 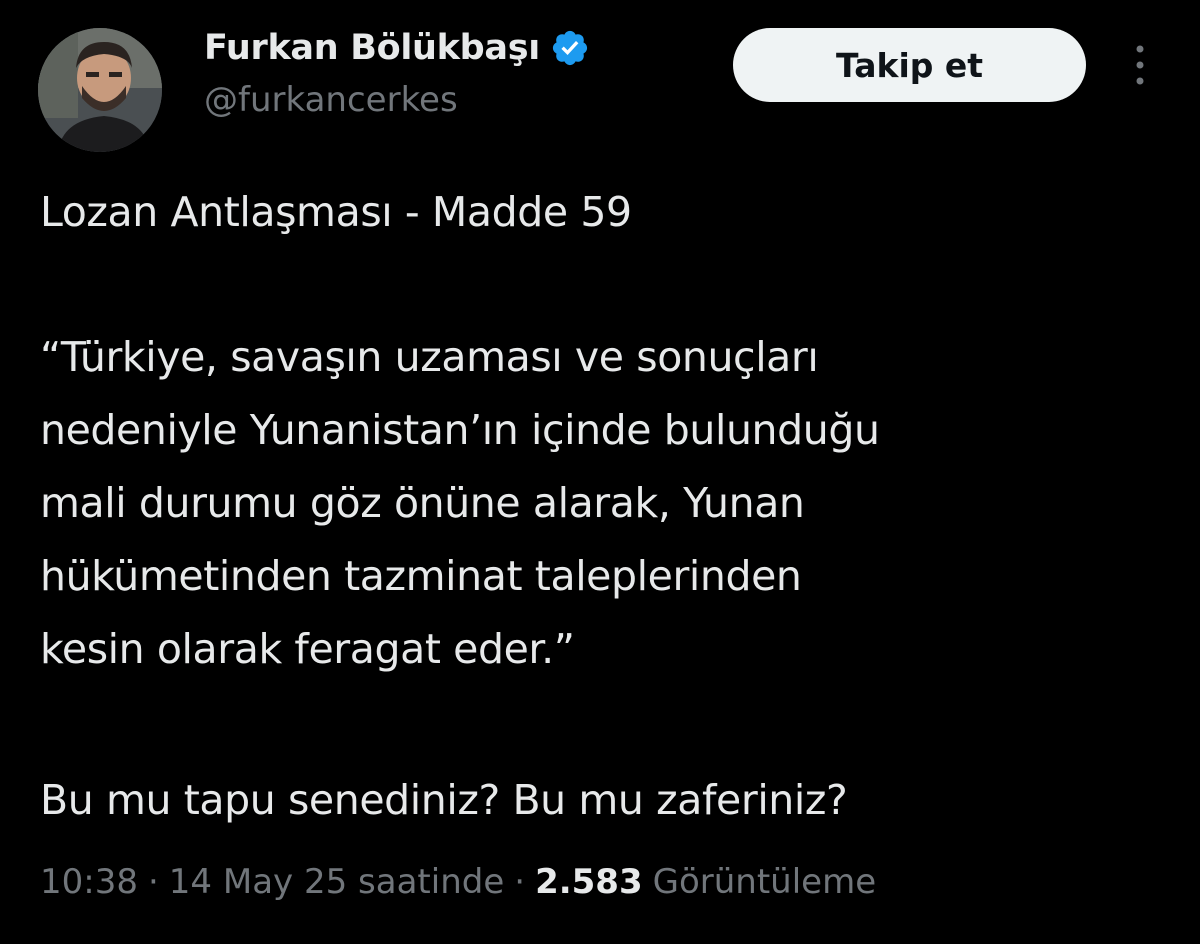 I want to click on avatar, so click(x=100, y=90).